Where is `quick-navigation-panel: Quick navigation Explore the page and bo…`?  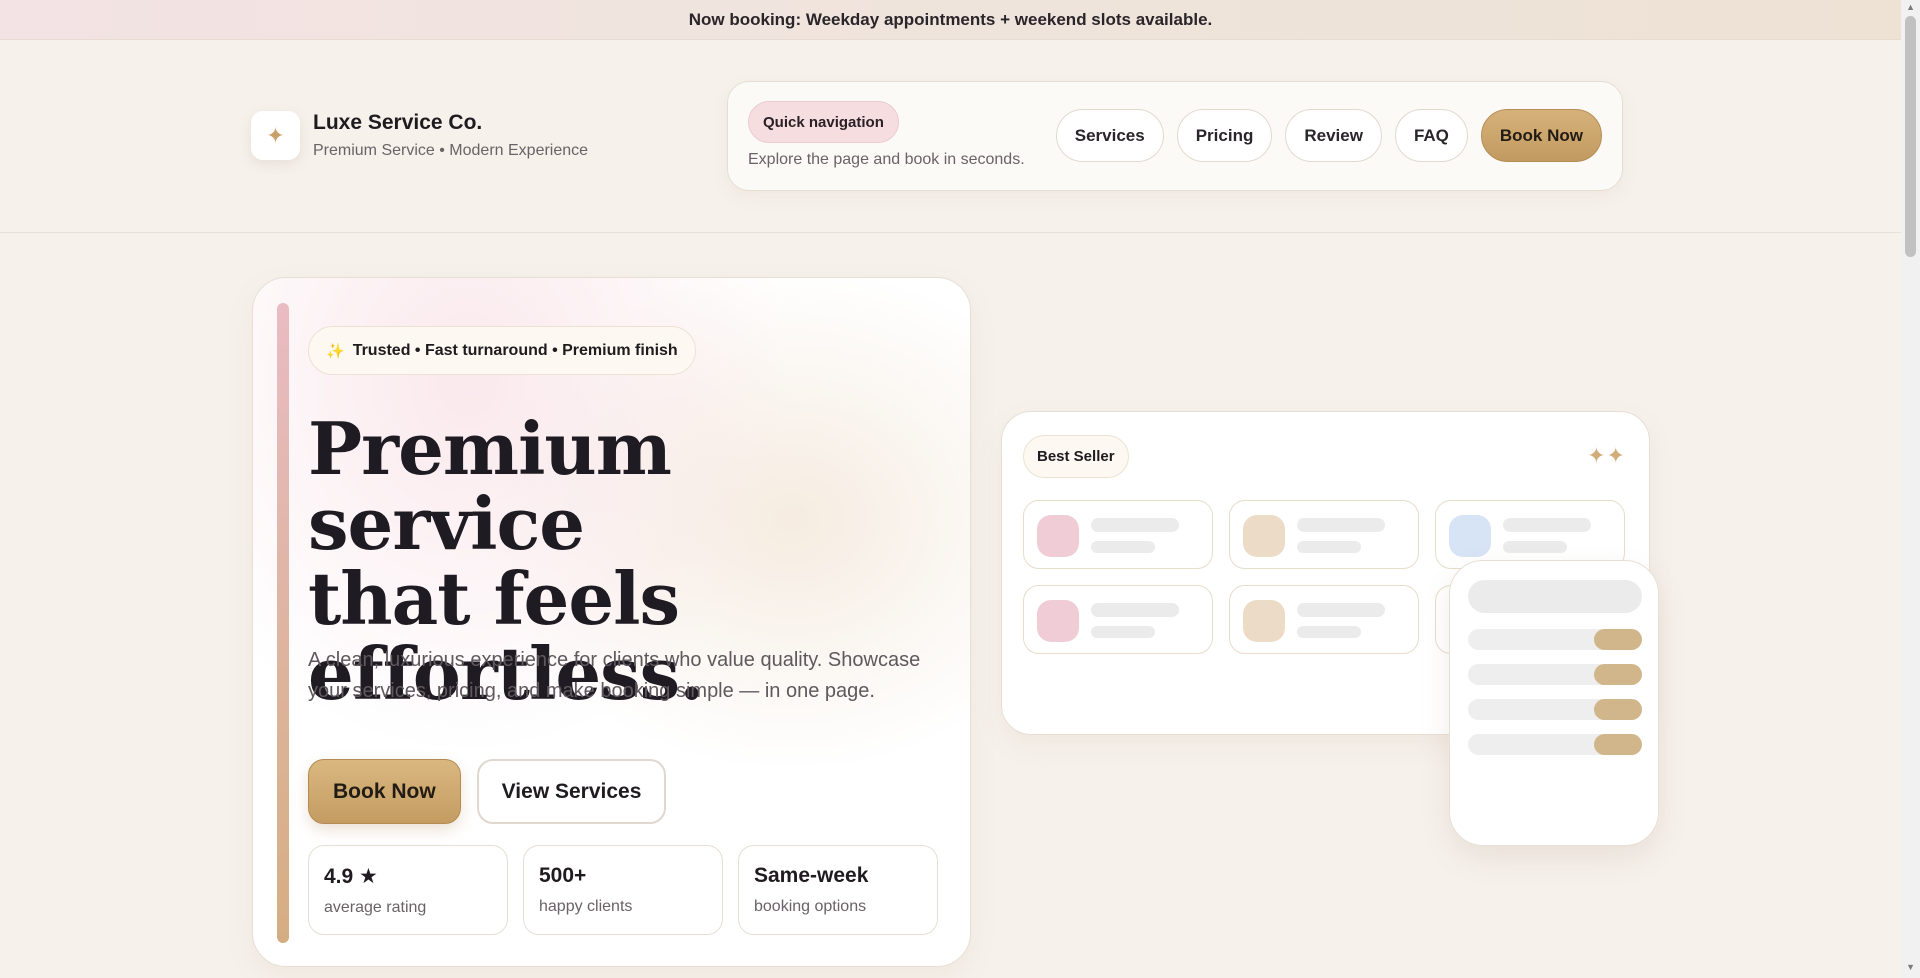
quick-navigation-panel: Quick navigation Explore the page and bo… is located at coordinates (1175, 136).